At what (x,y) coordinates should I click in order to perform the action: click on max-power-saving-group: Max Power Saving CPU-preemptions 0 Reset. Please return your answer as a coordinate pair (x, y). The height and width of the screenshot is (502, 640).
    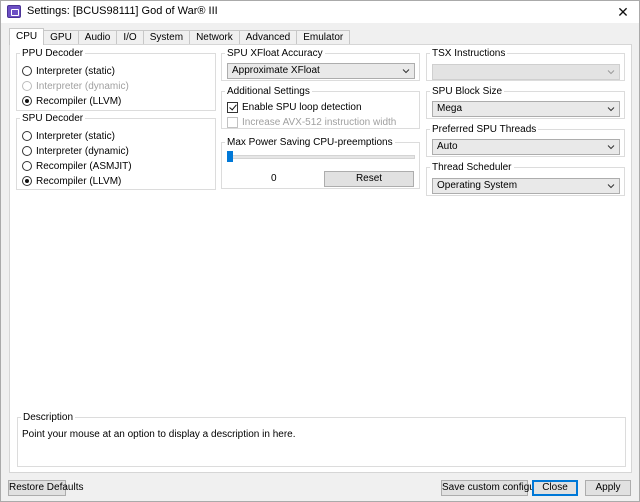
    Looking at the image, I should click on (320, 163).